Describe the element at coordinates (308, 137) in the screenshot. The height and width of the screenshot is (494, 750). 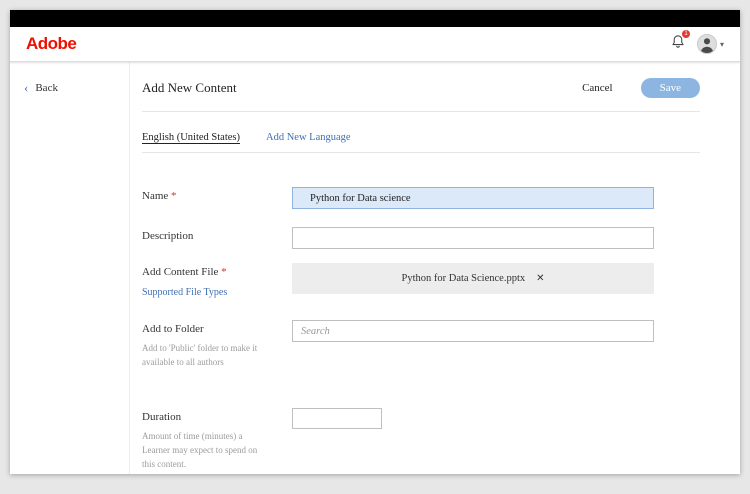
I see `tab-add-new-language: Add New Language` at that location.